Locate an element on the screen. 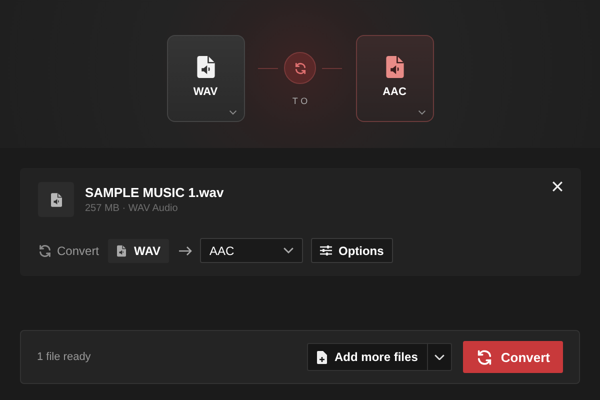 The width and height of the screenshot is (600, 400). format-select: AAC is located at coordinates (252, 250).